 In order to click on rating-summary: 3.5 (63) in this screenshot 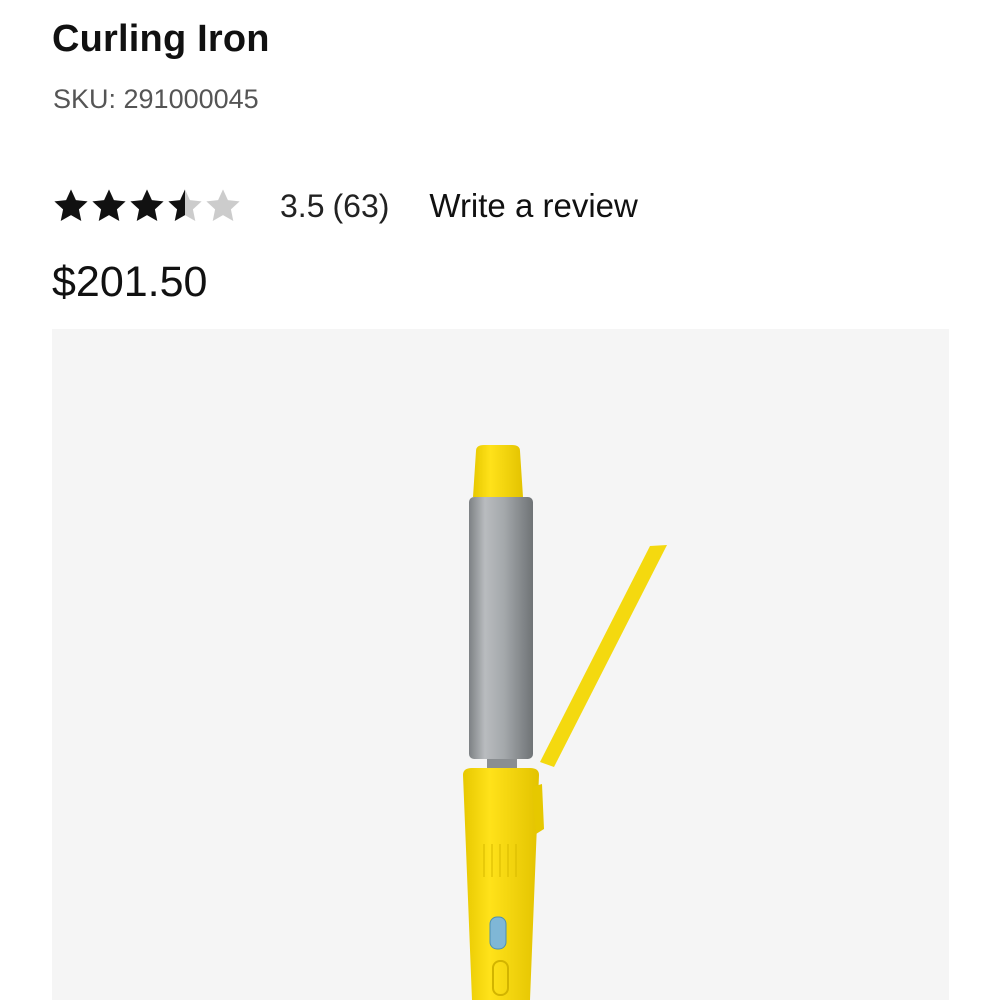, I will do `click(334, 206)`.